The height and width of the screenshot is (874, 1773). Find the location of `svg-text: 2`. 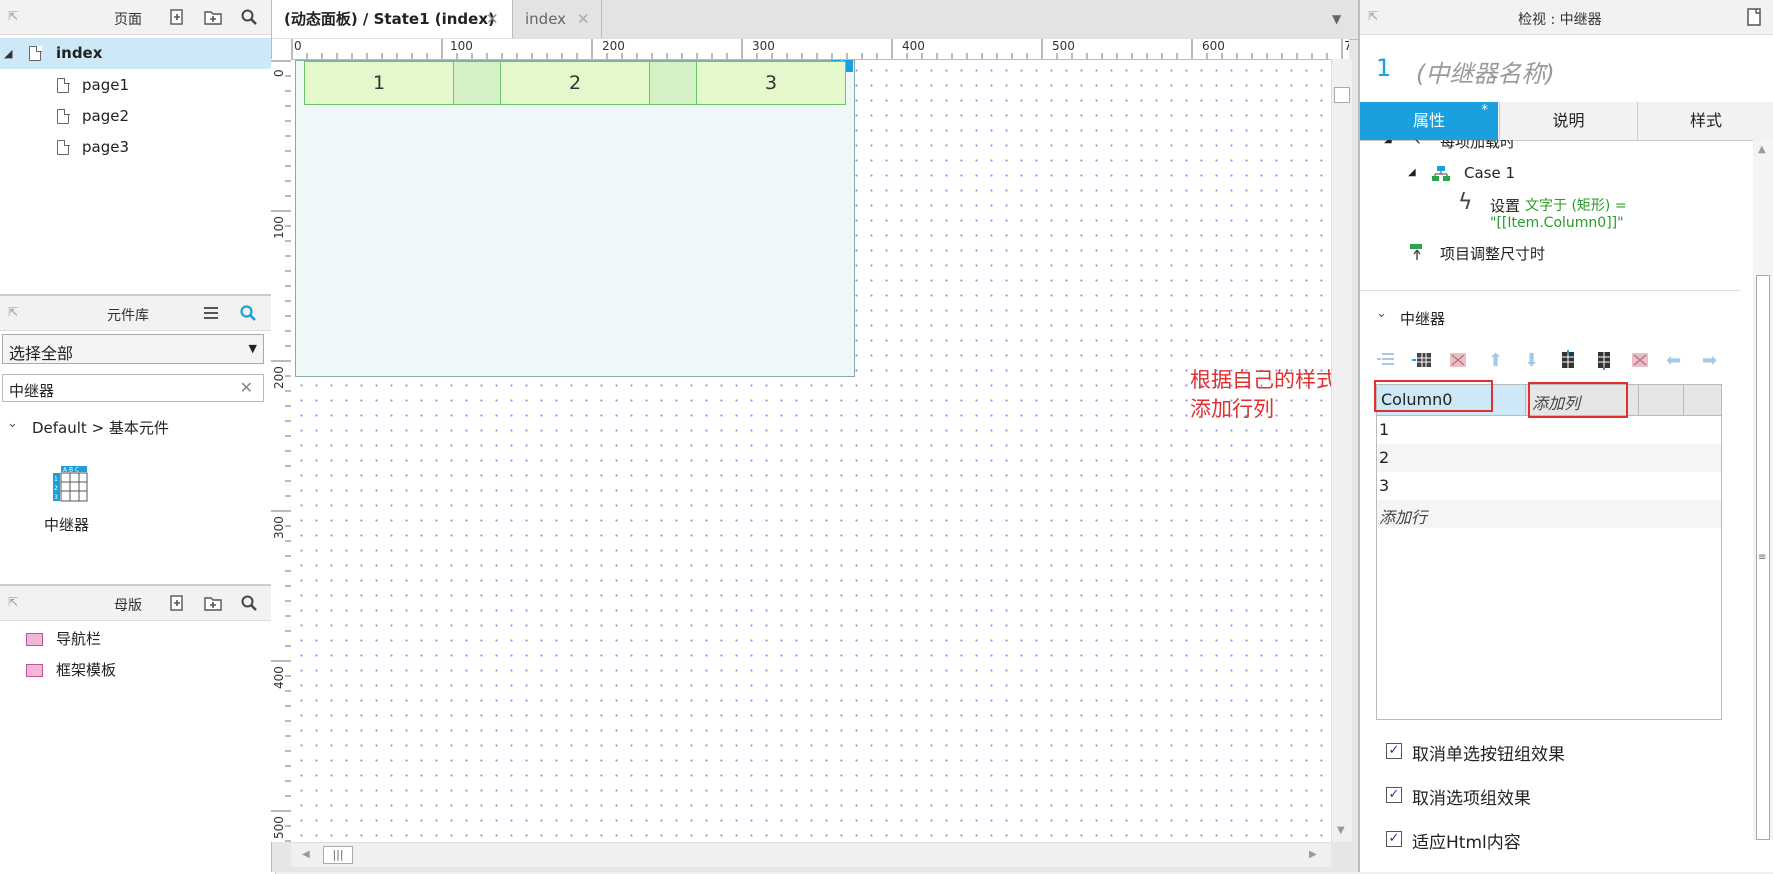

svg-text: 2 is located at coordinates (56, 488).